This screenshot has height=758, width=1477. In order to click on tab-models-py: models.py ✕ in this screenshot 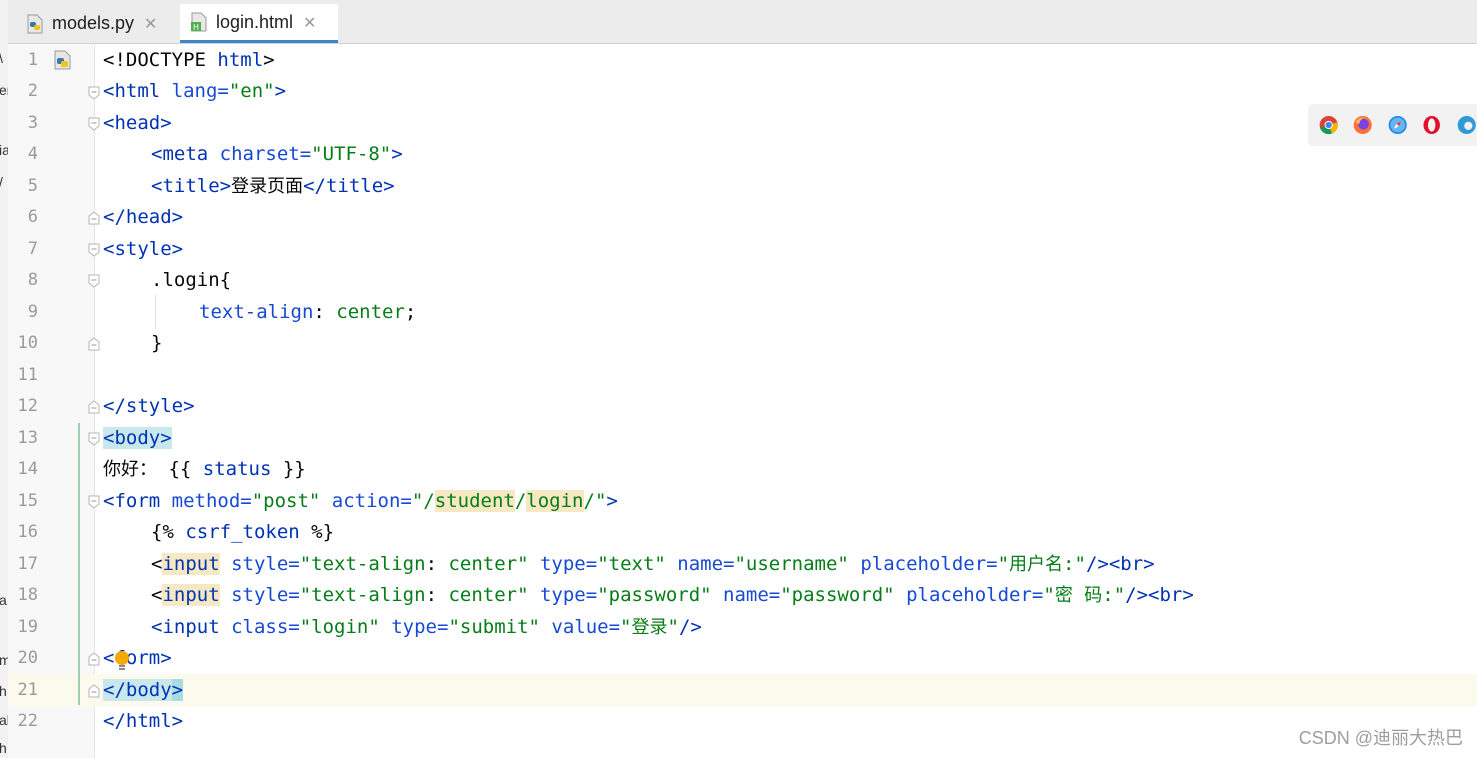, I will do `click(98, 23)`.